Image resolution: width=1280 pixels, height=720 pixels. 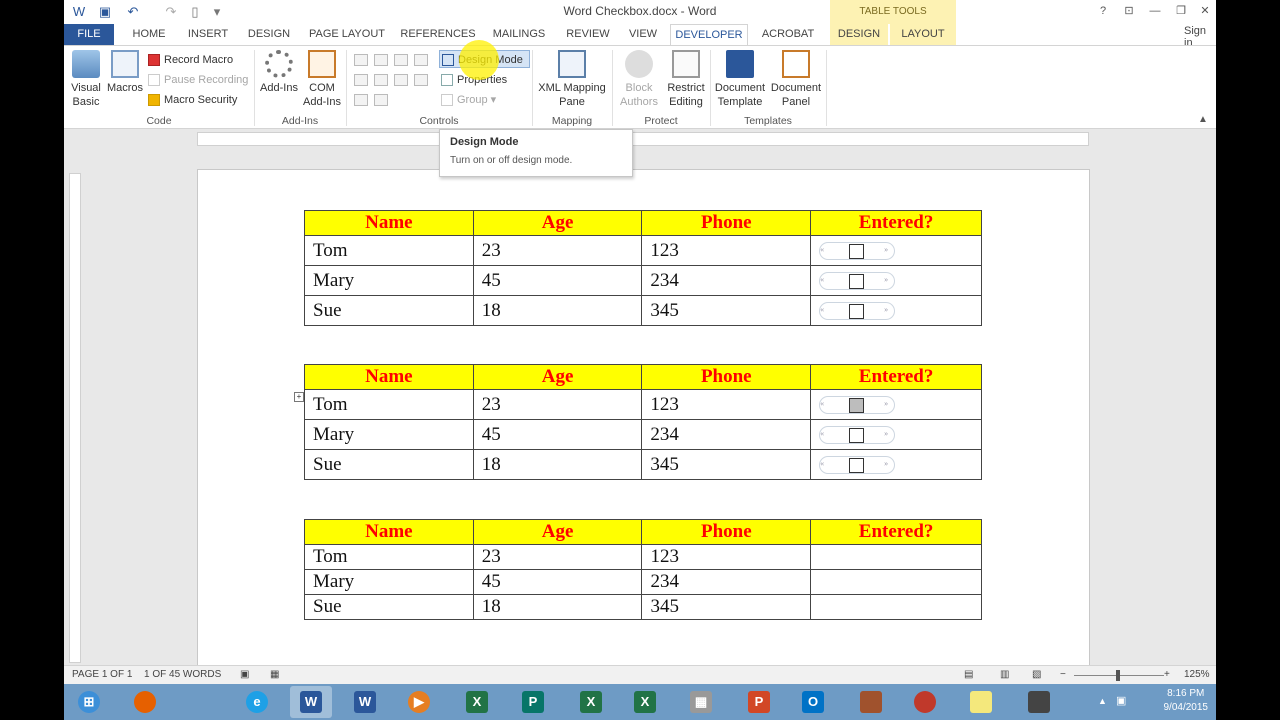 What do you see at coordinates (190, 60) in the screenshot?
I see `record-macro-button: Record Macro` at bounding box center [190, 60].